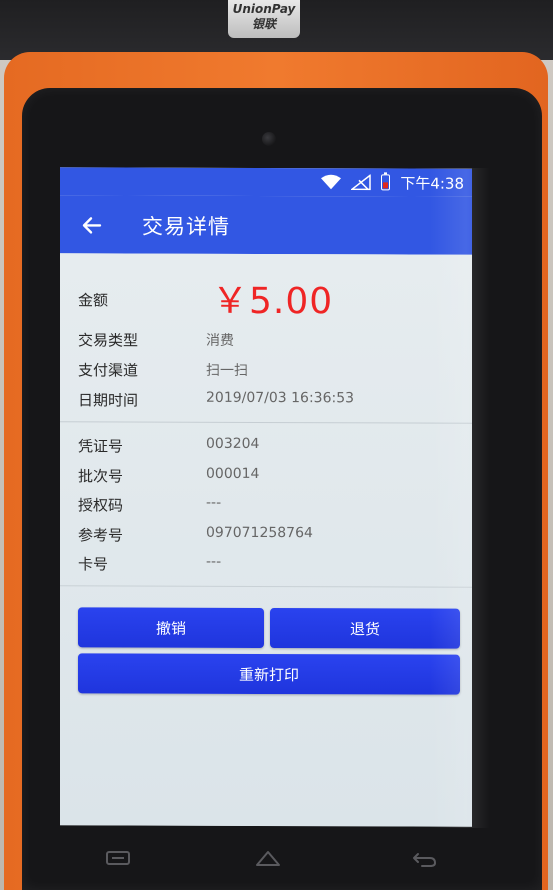 The height and width of the screenshot is (890, 553). Describe the element at coordinates (93, 300) in the screenshot. I see `amount-label: 金额` at that location.